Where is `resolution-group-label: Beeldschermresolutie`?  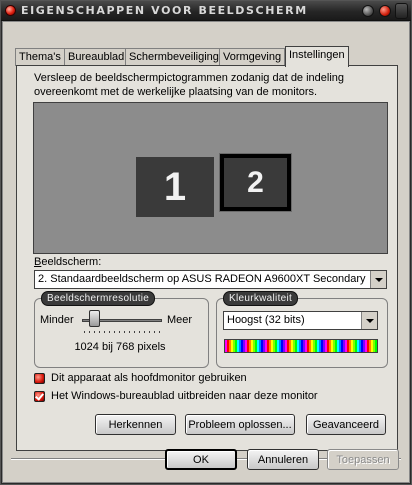 resolution-group-label: Beeldschermresolutie is located at coordinates (98, 298).